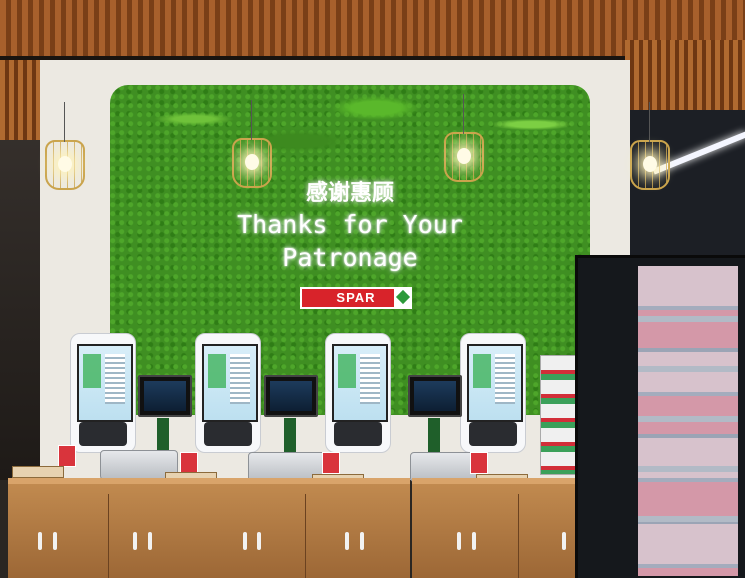 This screenshot has height=578, width=745. I want to click on spar-logo-text: SPAR, so click(356, 297).